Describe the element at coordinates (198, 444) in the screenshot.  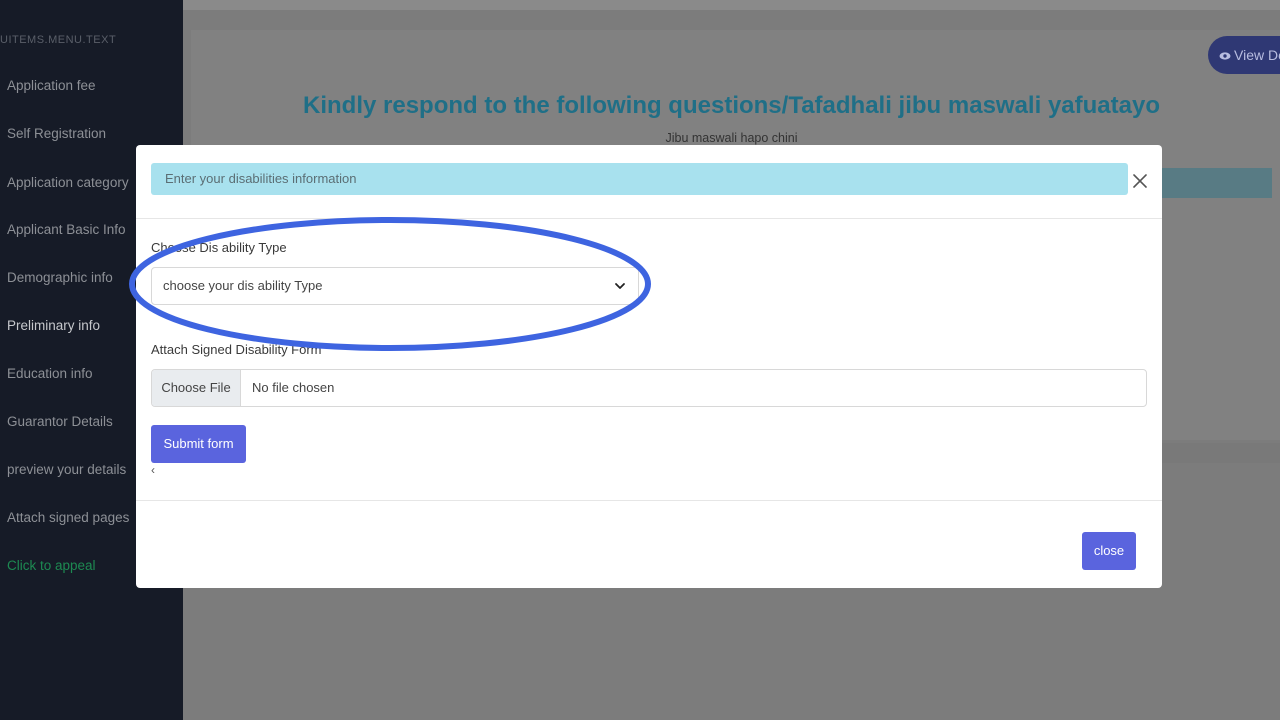
I see `submit-form-button: Submit form` at that location.